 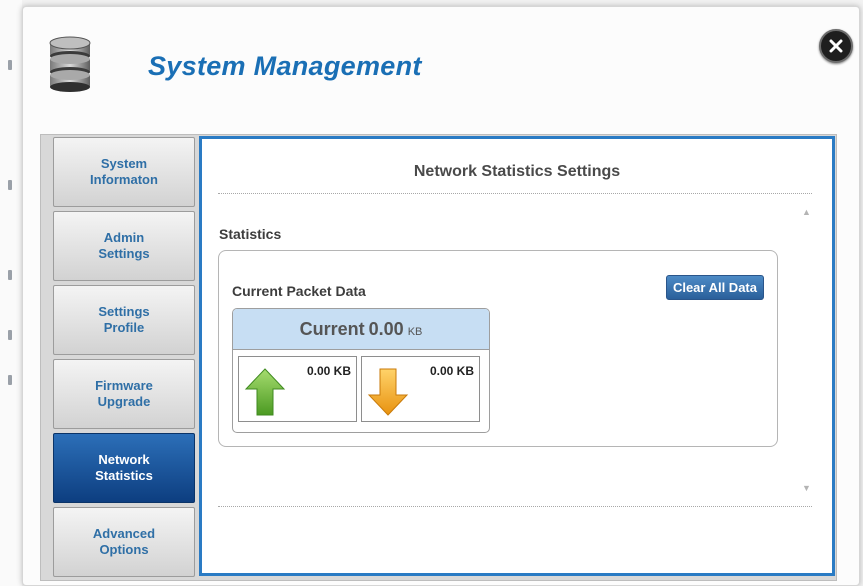 I want to click on sidebar-item-settings-profile: Settings Profile, so click(x=124, y=320).